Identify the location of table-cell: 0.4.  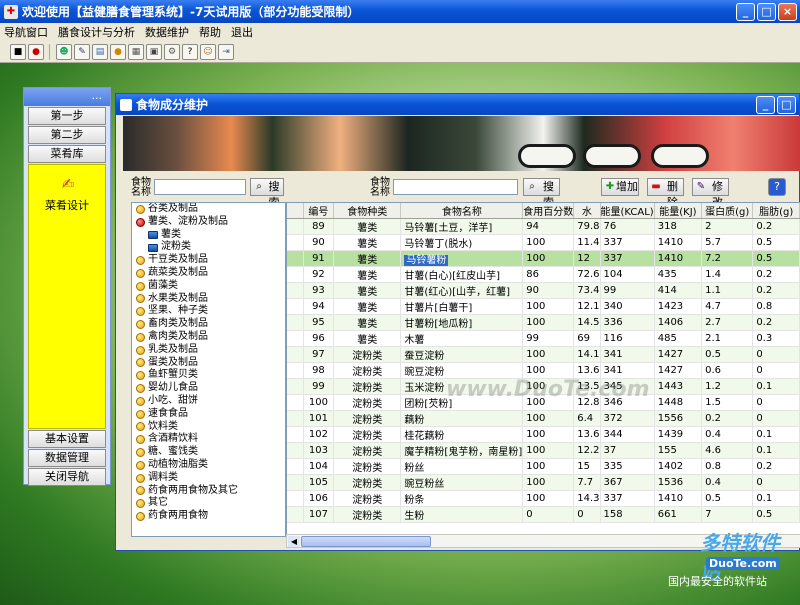
(727, 434).